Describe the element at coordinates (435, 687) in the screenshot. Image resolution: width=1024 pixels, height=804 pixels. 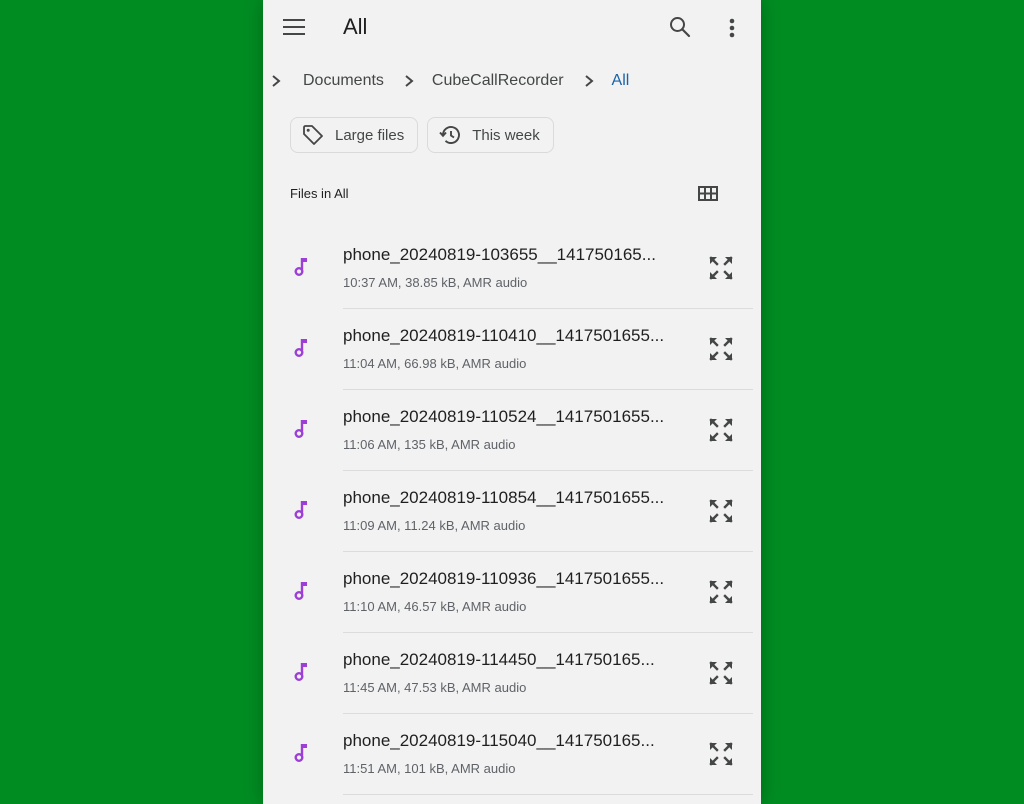
I see `file-meta: 11:45 AM, 47.53 kB, AMR audio` at that location.